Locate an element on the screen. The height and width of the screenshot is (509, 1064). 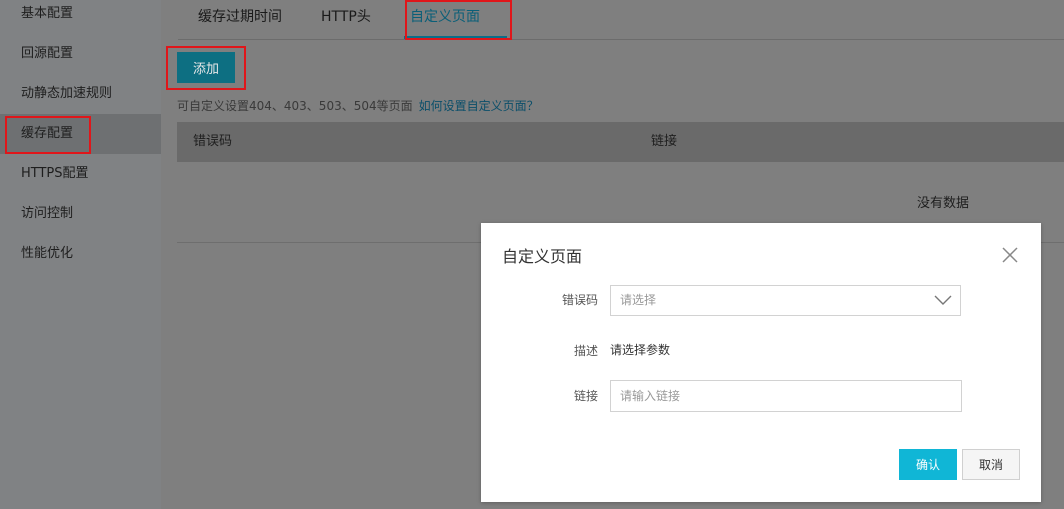
hint-row: 可自定义设置404、403、503、504等页面 如何设置自定义页面？ is located at coordinates (358, 105).